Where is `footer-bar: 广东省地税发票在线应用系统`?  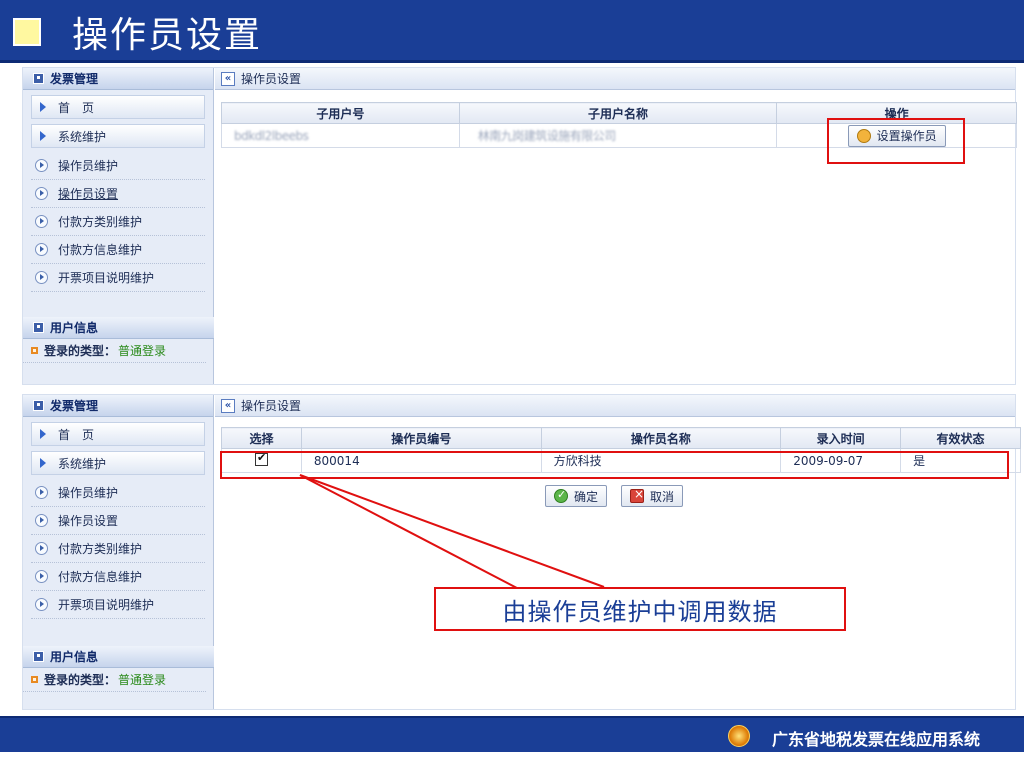
footer-bar: 广东省地税发票在线应用系统 is located at coordinates (512, 734).